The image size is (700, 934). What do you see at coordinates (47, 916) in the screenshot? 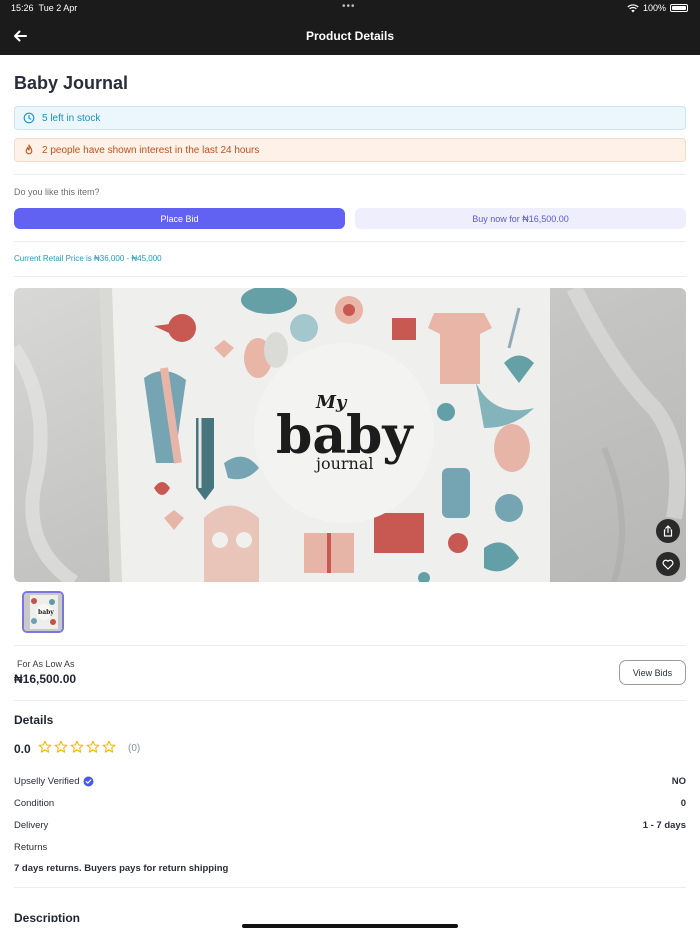
I see `description-heading: Description` at bounding box center [47, 916].